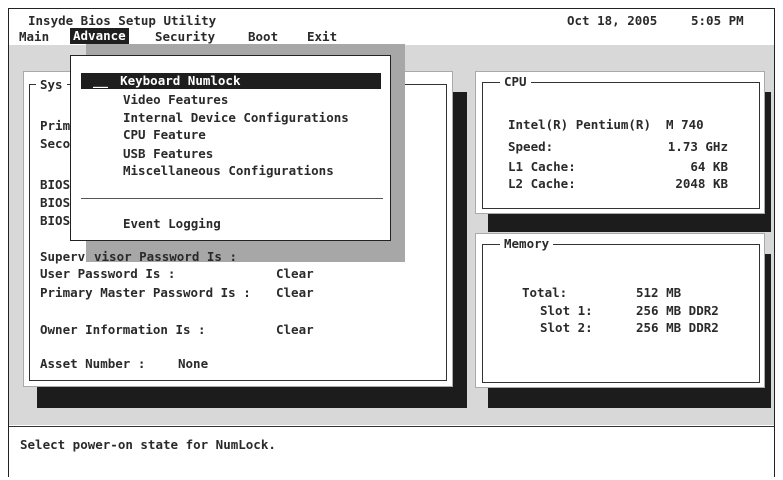  What do you see at coordinates (545, 292) in the screenshot?
I see `memory-total-label: Total:` at bounding box center [545, 292].